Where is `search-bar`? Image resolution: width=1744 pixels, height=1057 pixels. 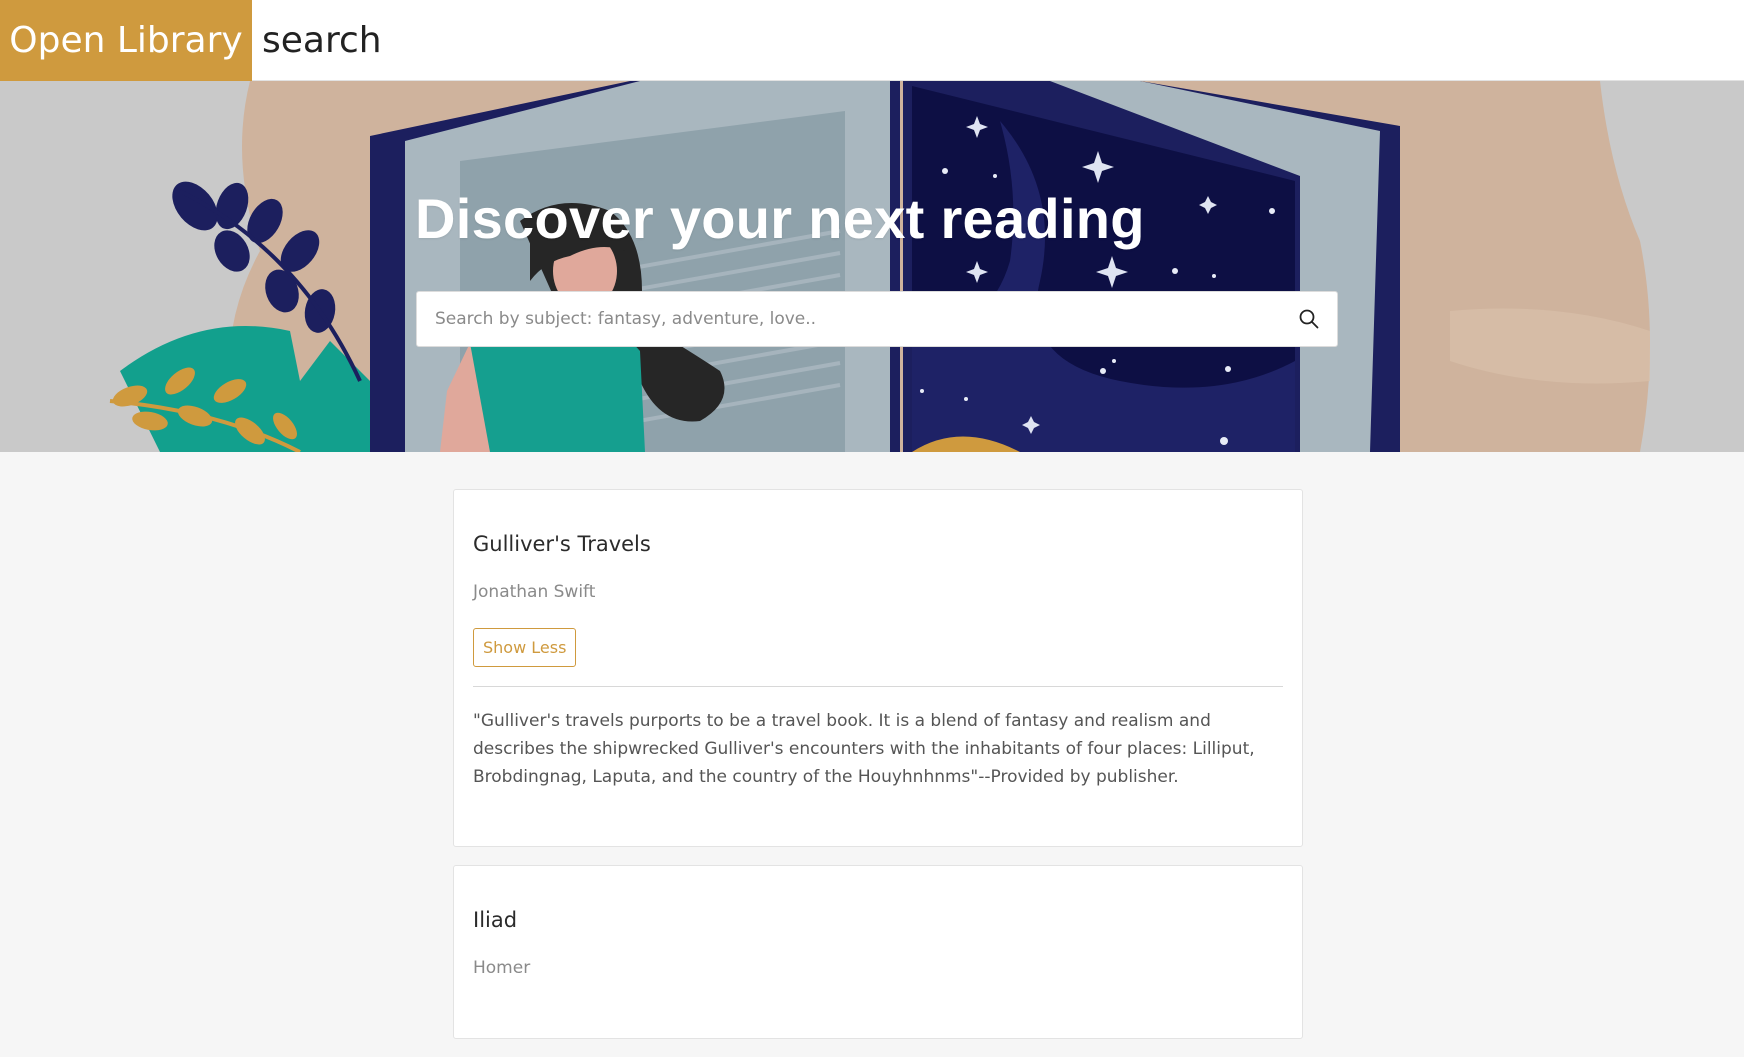 search-bar is located at coordinates (877, 319).